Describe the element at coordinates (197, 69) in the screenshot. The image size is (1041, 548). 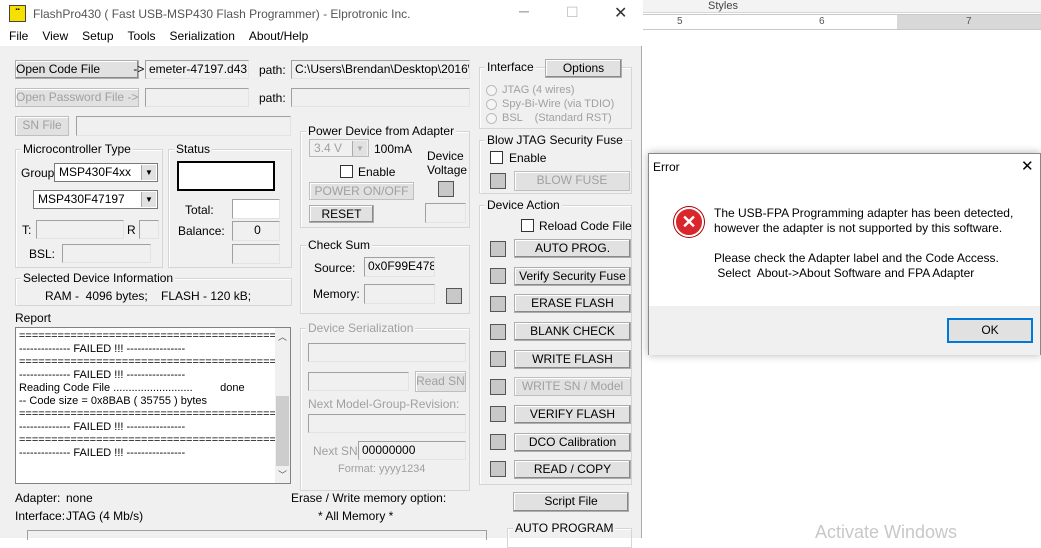
I see `code-file-field: emeter-47197.d43` at that location.